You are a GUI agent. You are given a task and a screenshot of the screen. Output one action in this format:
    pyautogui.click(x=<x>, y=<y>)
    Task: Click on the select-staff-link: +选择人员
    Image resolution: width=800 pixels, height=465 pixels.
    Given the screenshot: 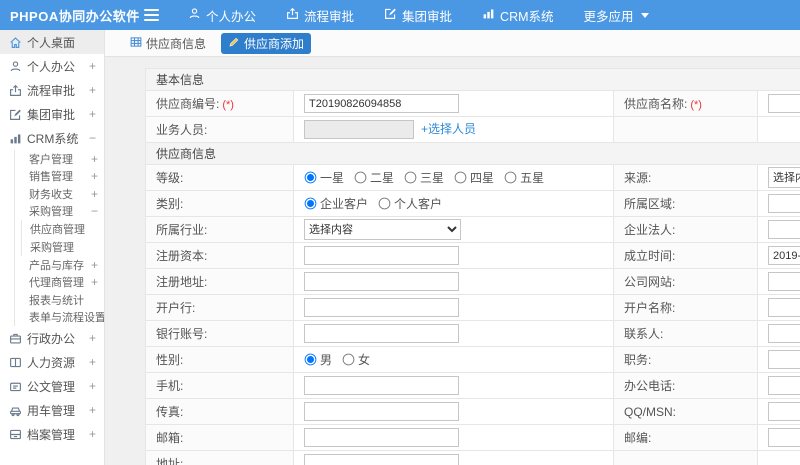 What is the action you would take?
    pyautogui.click(x=448, y=129)
    